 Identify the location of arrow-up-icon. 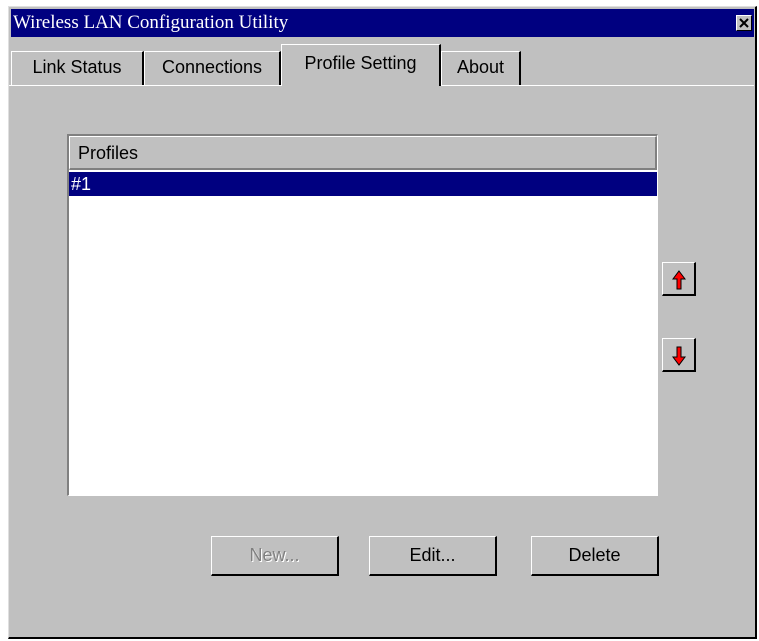
(679, 280).